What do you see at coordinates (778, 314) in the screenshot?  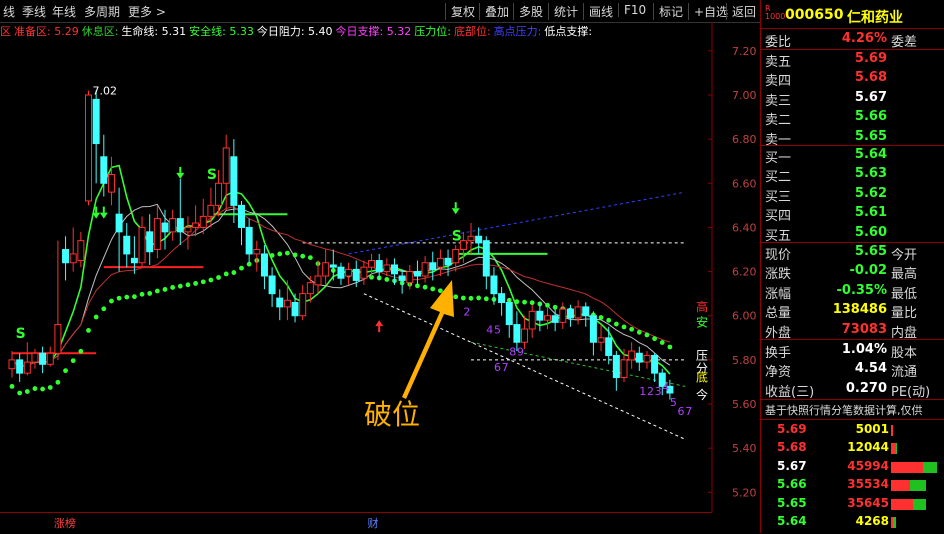 I see `quote-row-label: 总量` at bounding box center [778, 314].